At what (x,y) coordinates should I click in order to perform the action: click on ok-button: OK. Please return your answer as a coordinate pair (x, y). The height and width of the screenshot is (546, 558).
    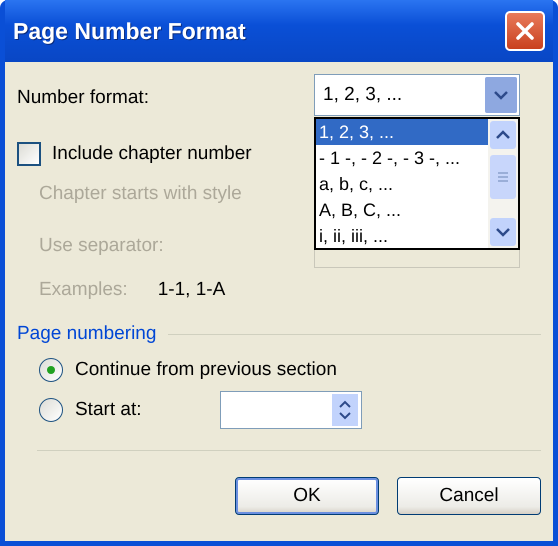
    Looking at the image, I should click on (307, 496).